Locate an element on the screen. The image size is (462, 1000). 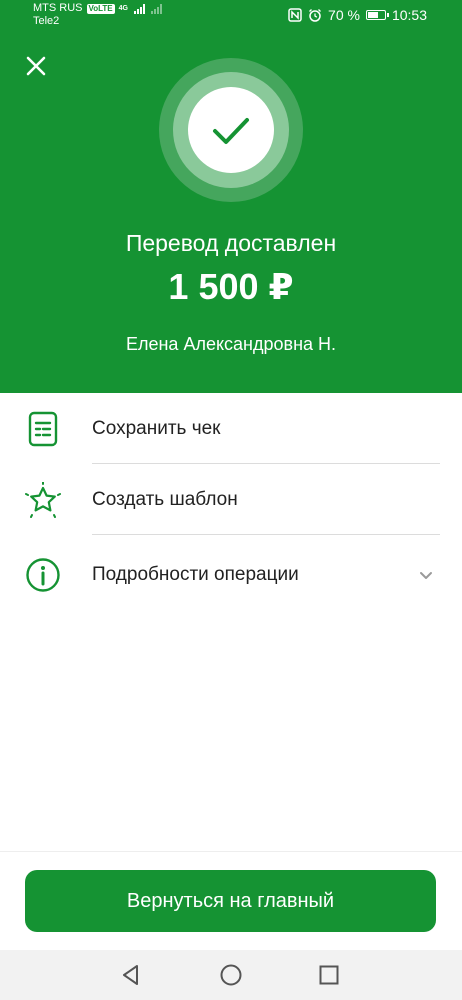
home-button is located at coordinates (231, 975).